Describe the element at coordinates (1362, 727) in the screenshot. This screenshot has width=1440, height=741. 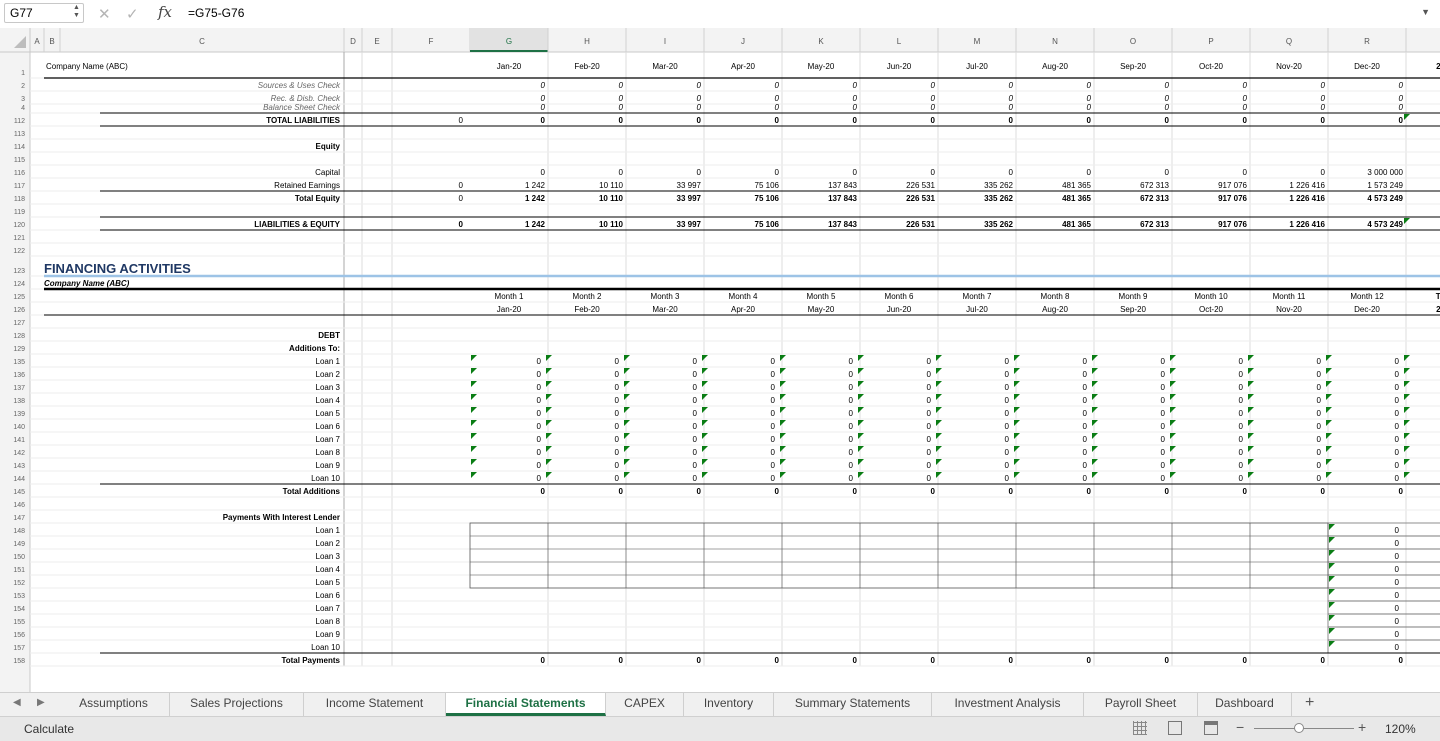
I see `zoom-in-button: +` at that location.